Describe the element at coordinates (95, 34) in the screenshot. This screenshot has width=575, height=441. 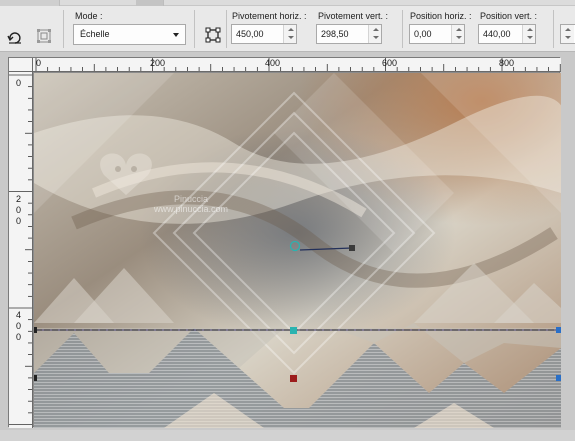
I see `mode-dropdown-value: Échelle` at that location.